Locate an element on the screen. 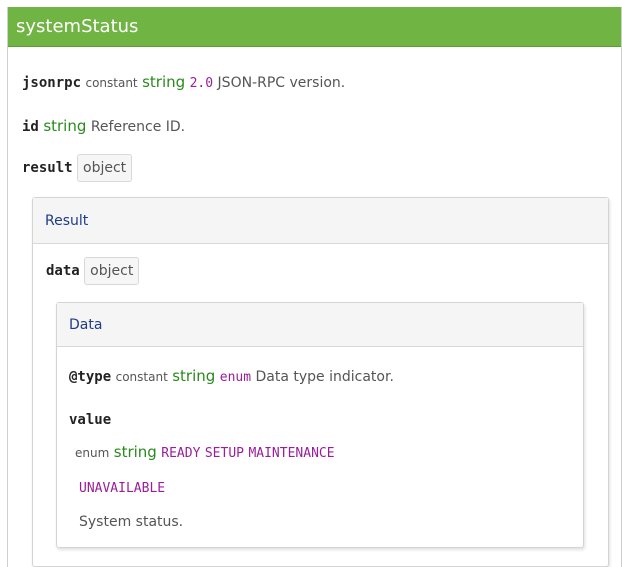 This screenshot has height=567, width=622. enum-value: MAINTENANCE is located at coordinates (291, 453).